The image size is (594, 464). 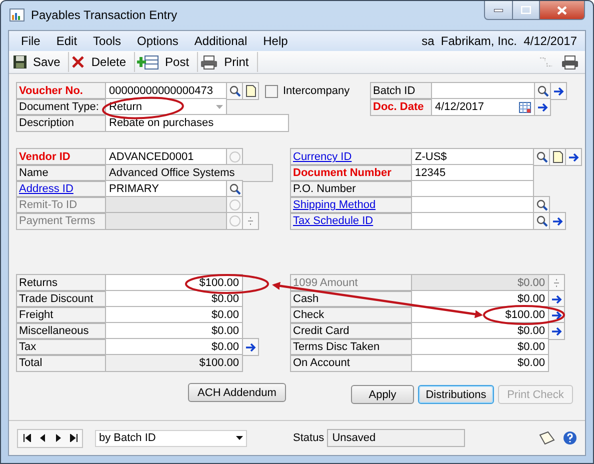 What do you see at coordinates (351, 331) in the screenshot?
I see `field-label: Credit Card` at bounding box center [351, 331].